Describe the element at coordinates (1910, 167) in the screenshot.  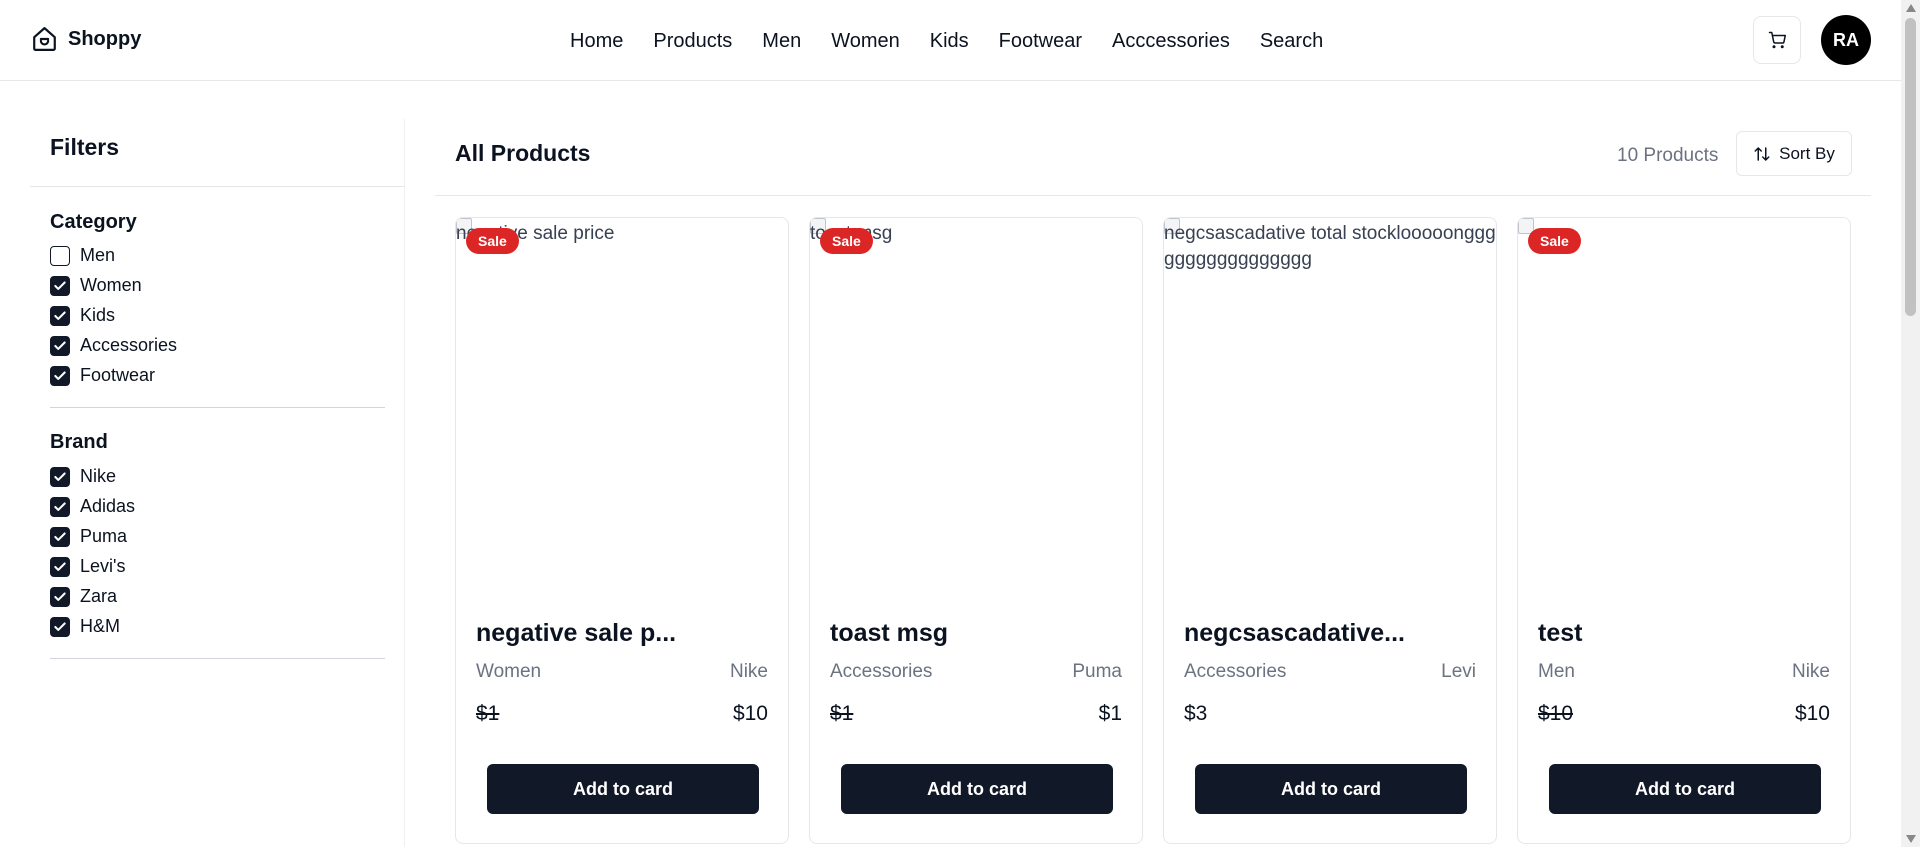
I see `scroll-thumb` at that location.